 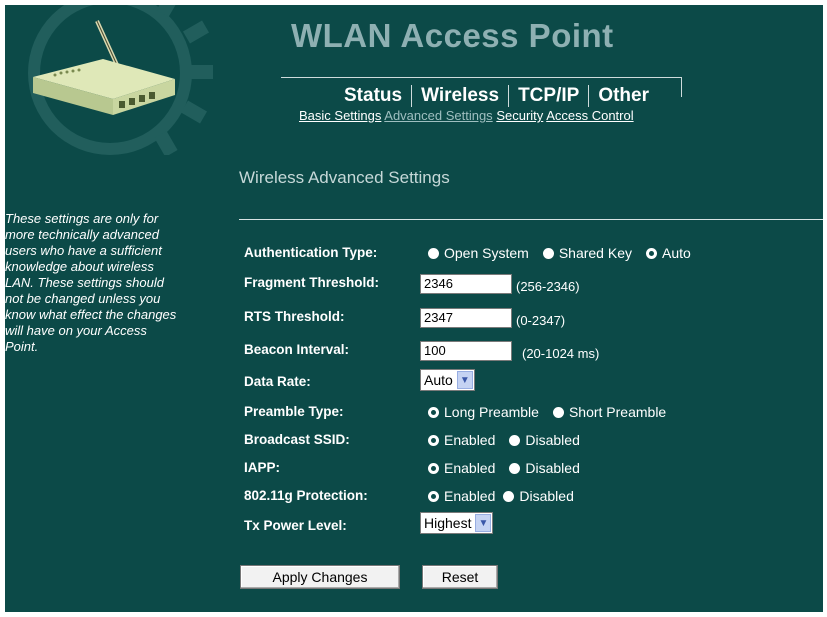 I want to click on auth-auto-label: Auto, so click(x=676, y=253).